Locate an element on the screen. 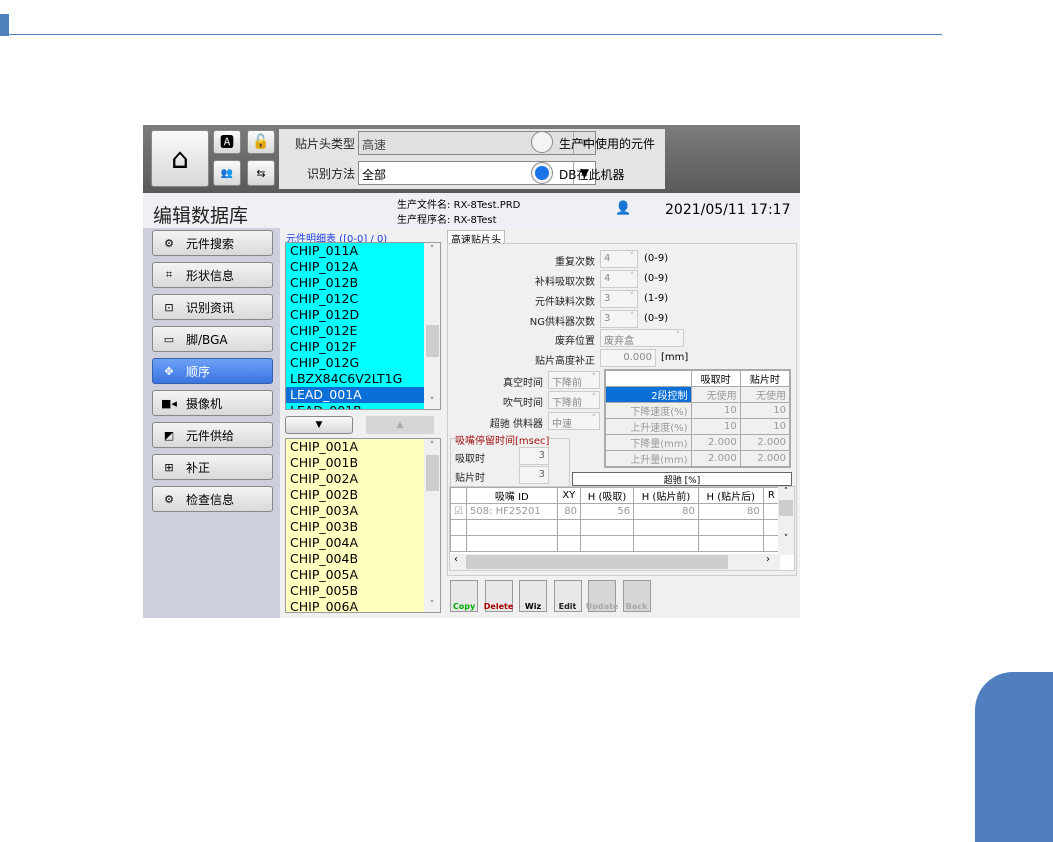  sidebar-item-2: ⊡ 识别资讯 is located at coordinates (212, 307).